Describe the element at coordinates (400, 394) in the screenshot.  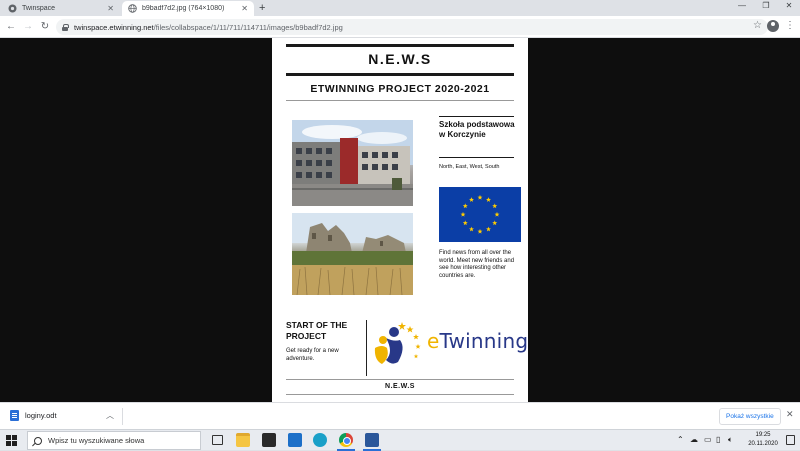
I see `footer-bottom-rule` at that location.